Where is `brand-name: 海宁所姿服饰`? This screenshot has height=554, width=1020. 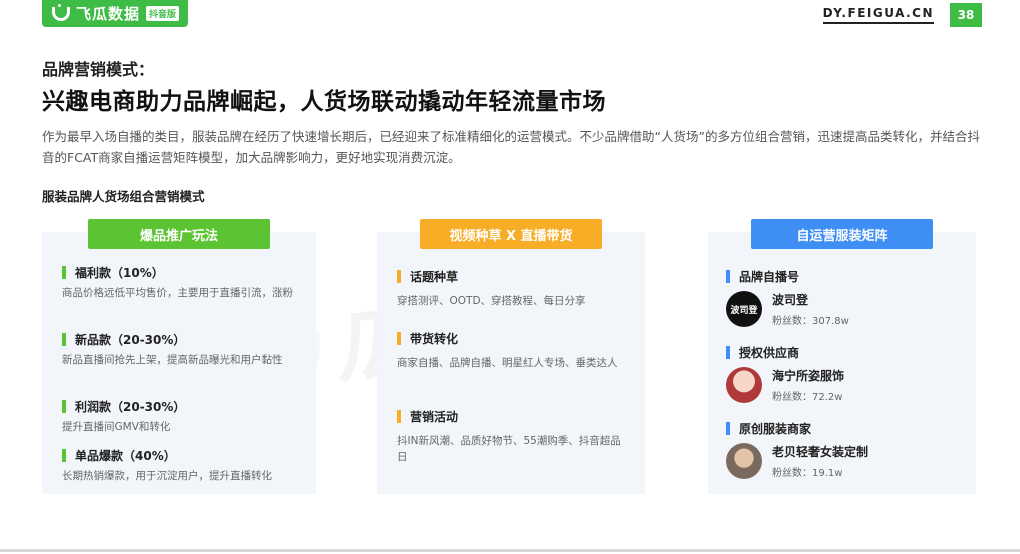
brand-name: 海宁所姿服饰 is located at coordinates (808, 376).